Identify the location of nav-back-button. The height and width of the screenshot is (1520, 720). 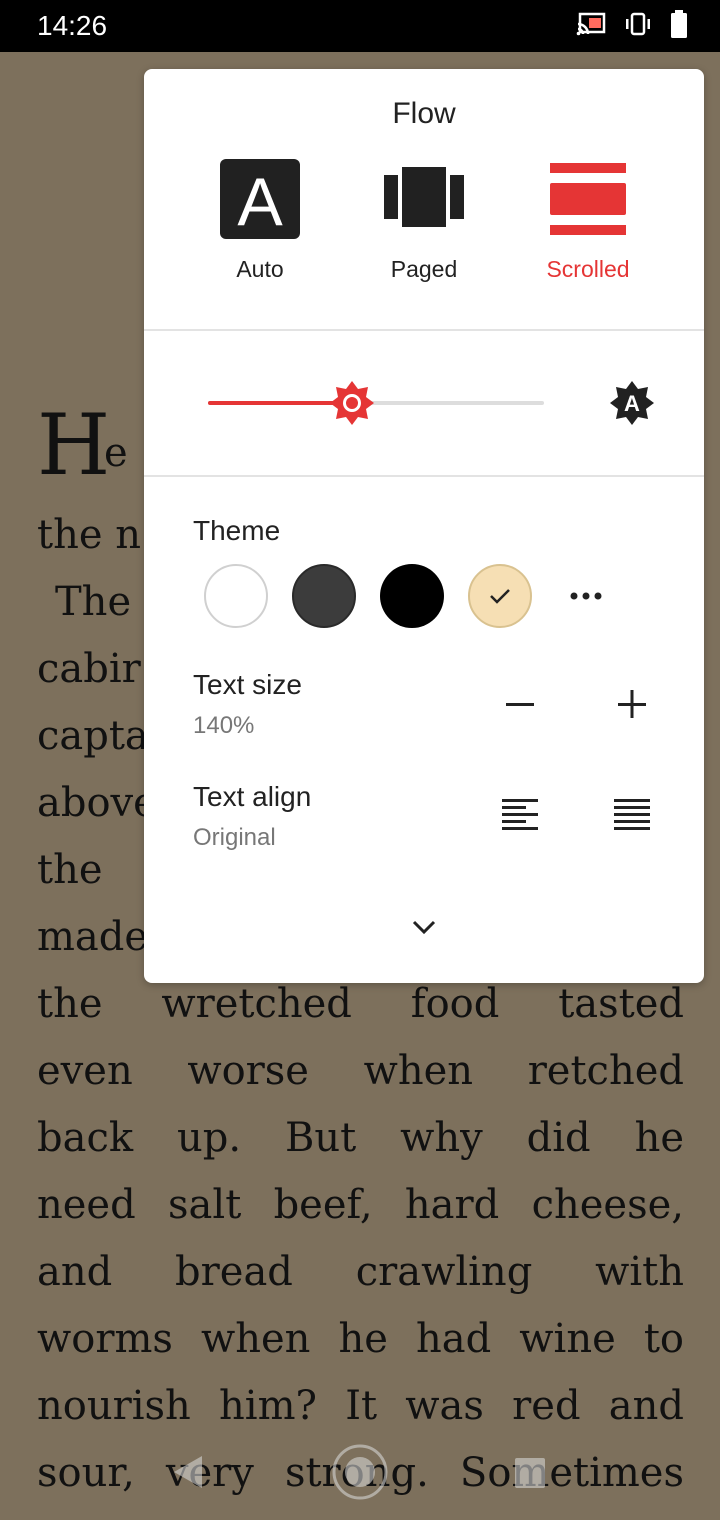
(188, 1474).